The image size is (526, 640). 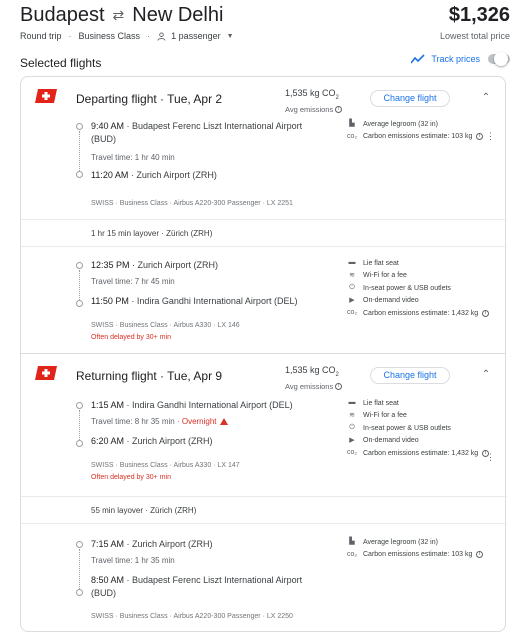 I want to click on wifi-icon: ≋, so click(x=352, y=415).